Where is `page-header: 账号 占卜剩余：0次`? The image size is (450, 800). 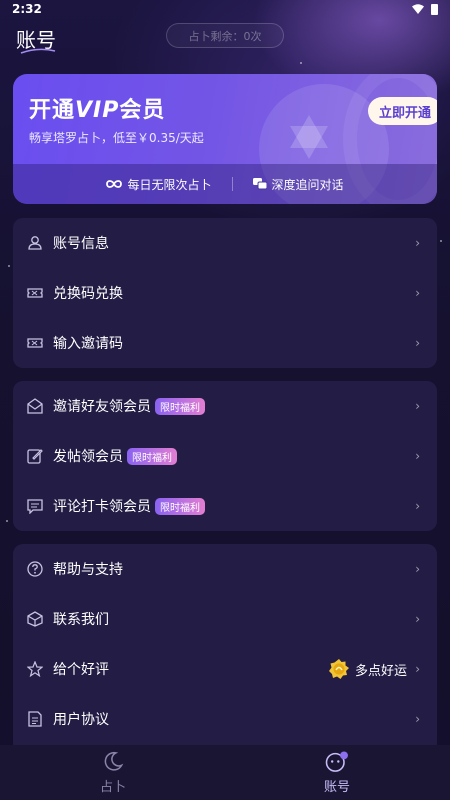 page-header: 账号 占卜剩余：0次 is located at coordinates (225, 40).